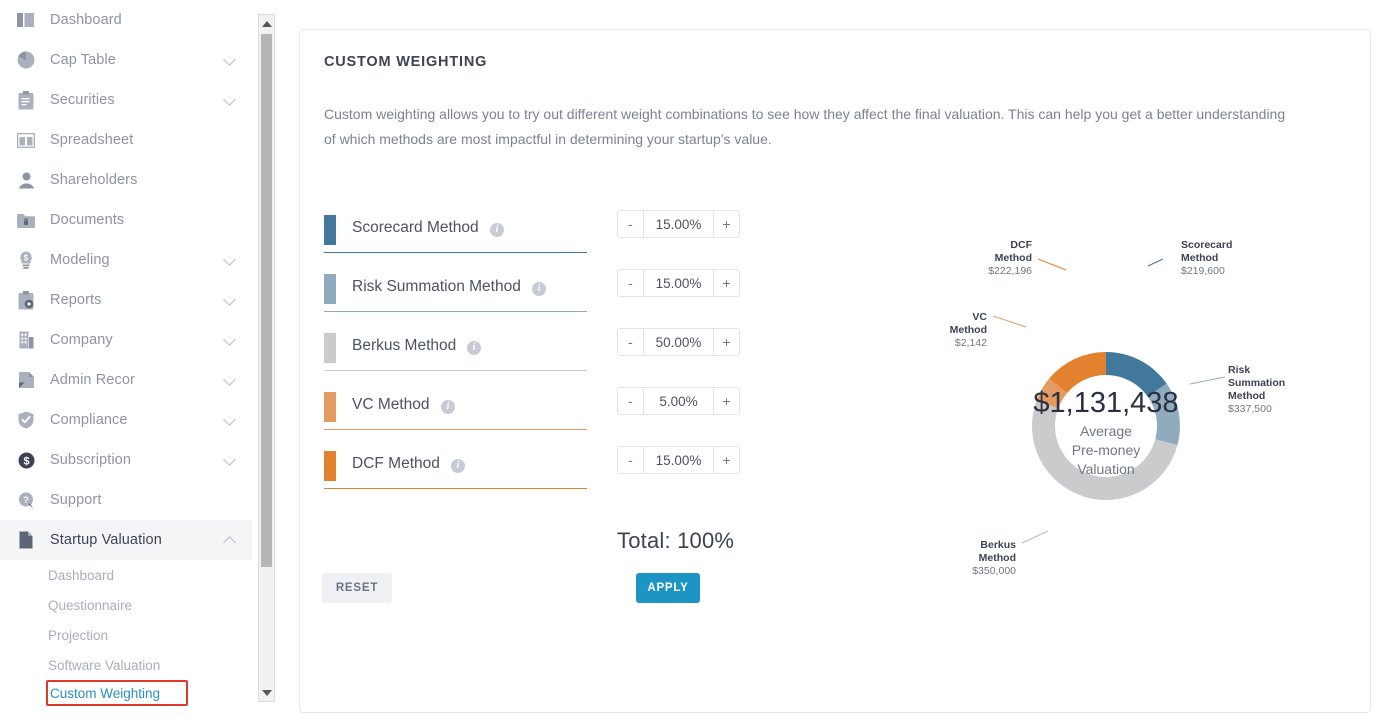 This screenshot has height=717, width=1379. I want to click on weight-stepper-row: -15.00% +, so click(678, 298).